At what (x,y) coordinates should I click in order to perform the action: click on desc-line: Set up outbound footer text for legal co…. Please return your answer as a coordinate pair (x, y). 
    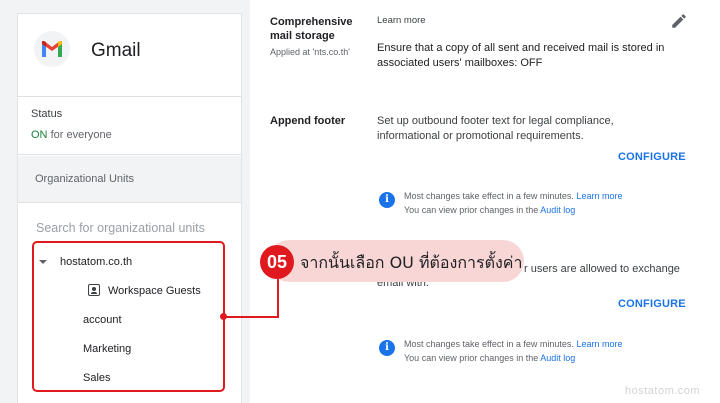
    Looking at the image, I should click on (495, 121).